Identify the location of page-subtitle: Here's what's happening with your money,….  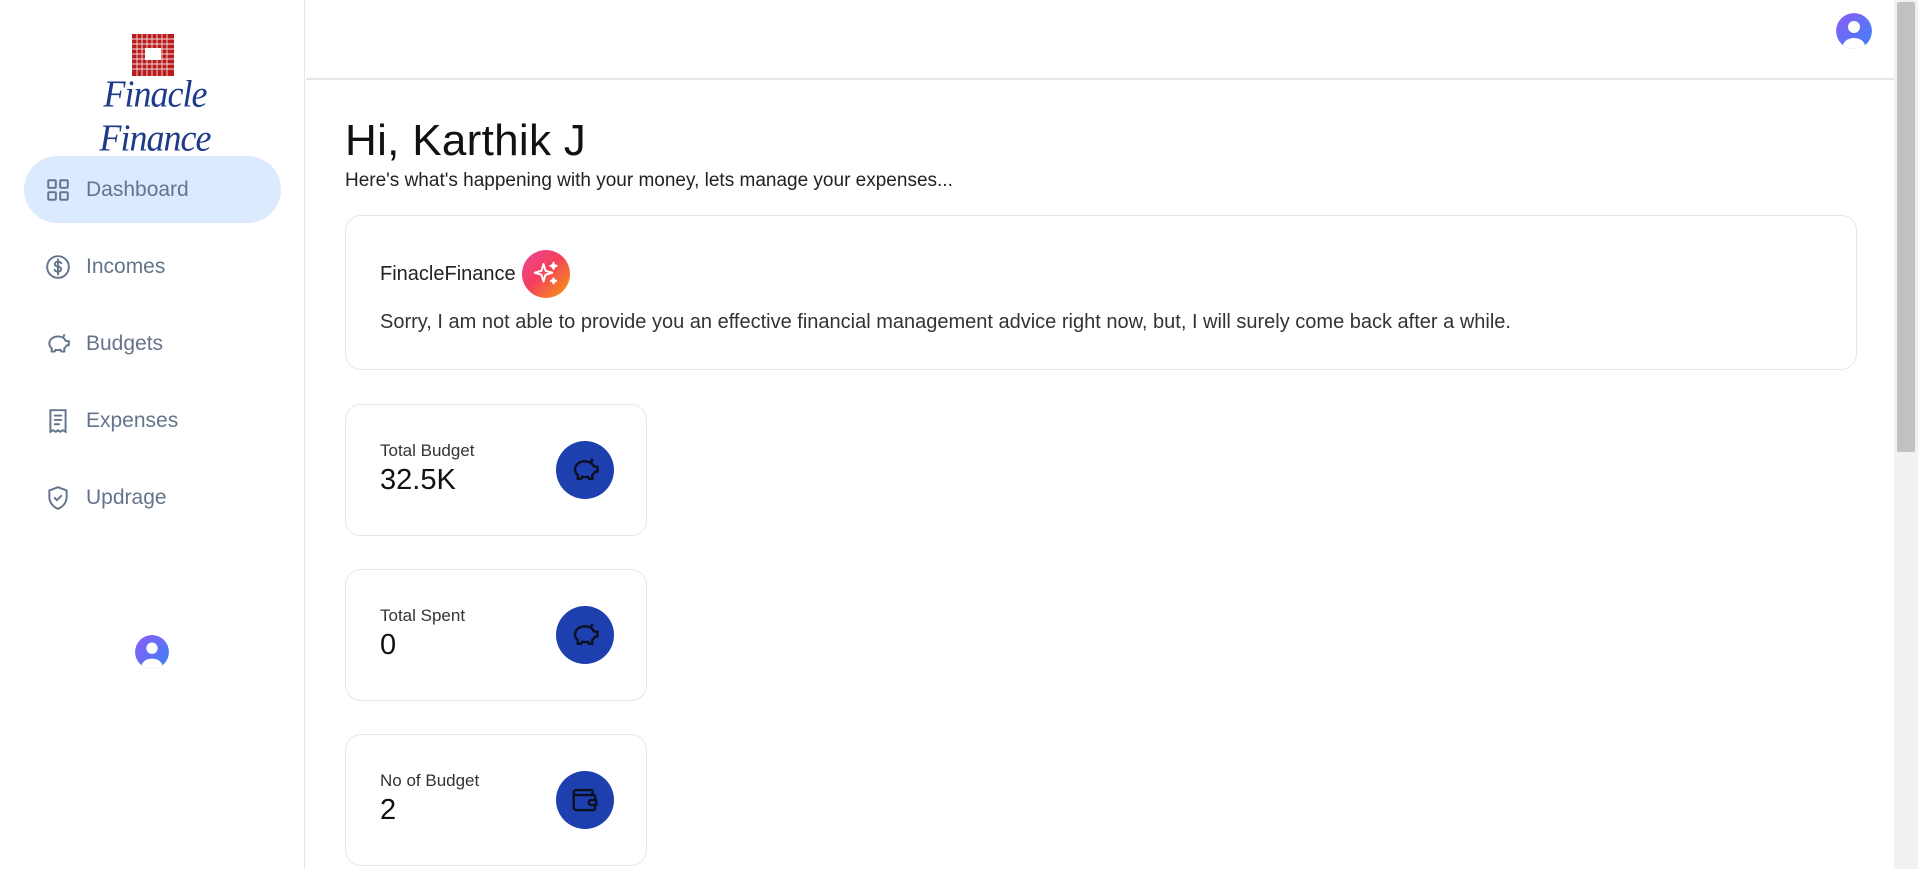
(649, 180).